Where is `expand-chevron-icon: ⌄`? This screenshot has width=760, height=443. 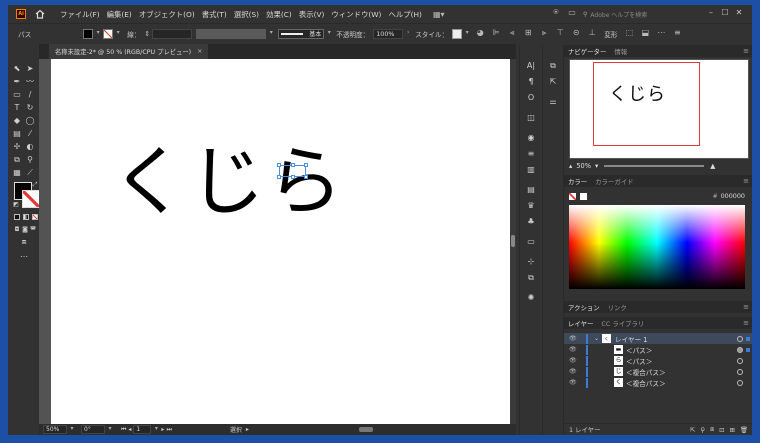
expand-chevron-icon: ⌄ is located at coordinates (596, 338).